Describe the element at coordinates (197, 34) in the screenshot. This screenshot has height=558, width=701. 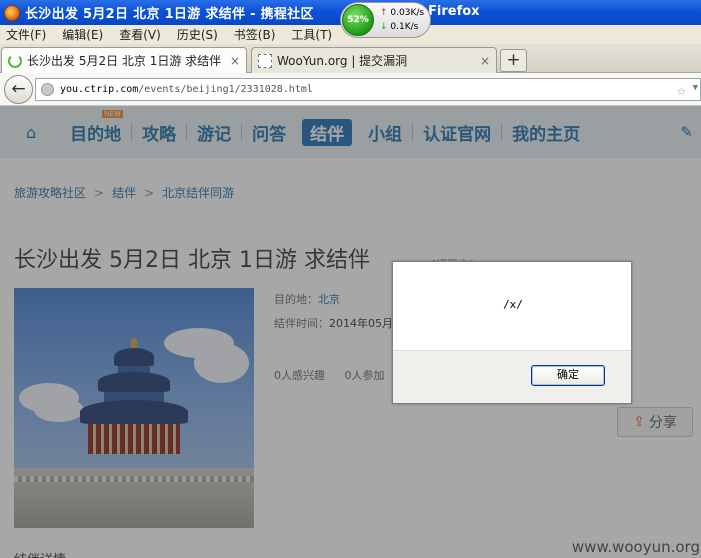
I see `menu-history: 历史(S)` at that location.